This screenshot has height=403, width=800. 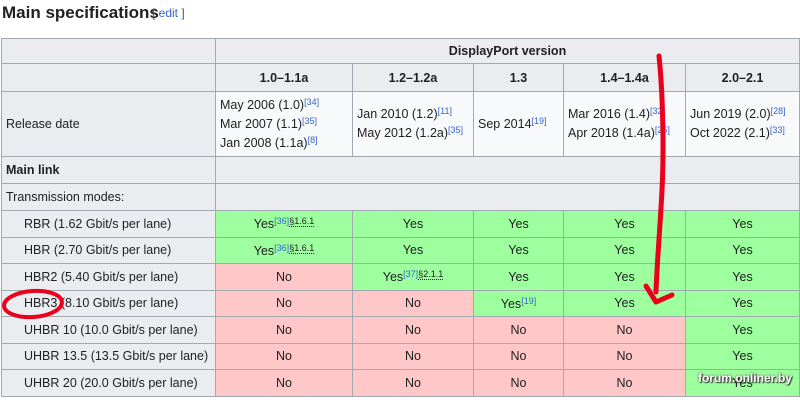 I want to click on release-line: Oct 2022 (2.1)[33], so click(x=742, y=133).